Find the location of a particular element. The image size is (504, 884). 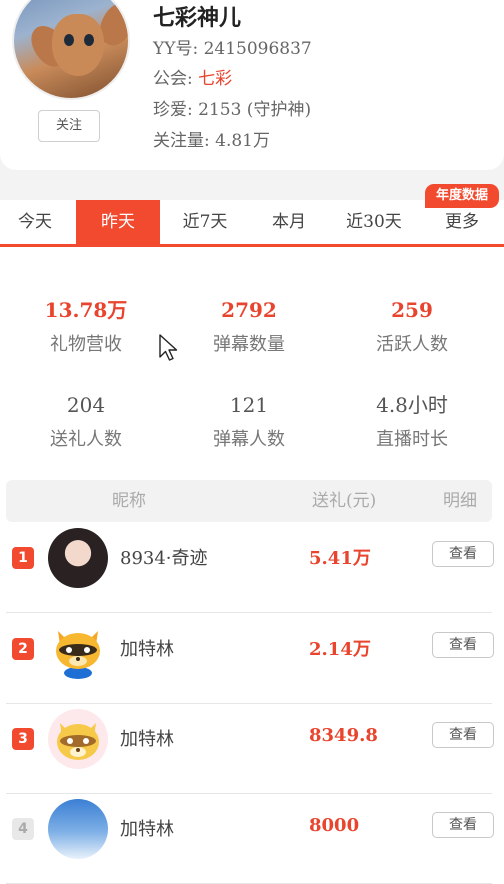

followers-line: 关注量: 4.81万 is located at coordinates (211, 138).